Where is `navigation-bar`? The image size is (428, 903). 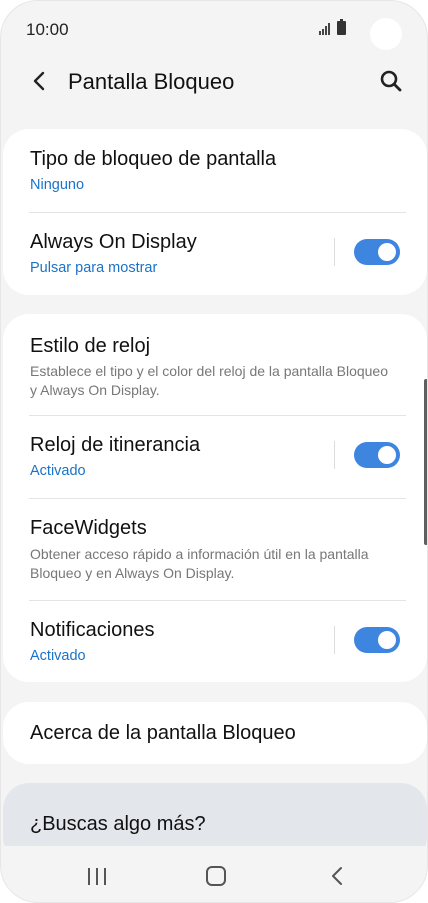 navigation-bar is located at coordinates (214, 874).